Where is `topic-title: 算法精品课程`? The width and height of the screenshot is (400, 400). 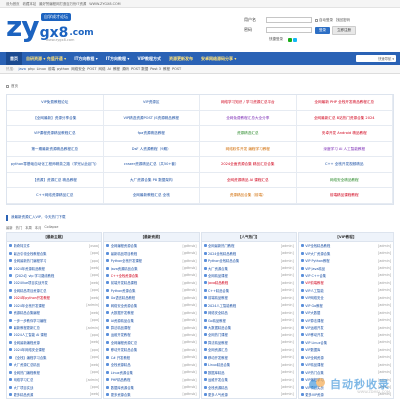
topic-title: 算法精品课程 is located at coordinates (146, 327).